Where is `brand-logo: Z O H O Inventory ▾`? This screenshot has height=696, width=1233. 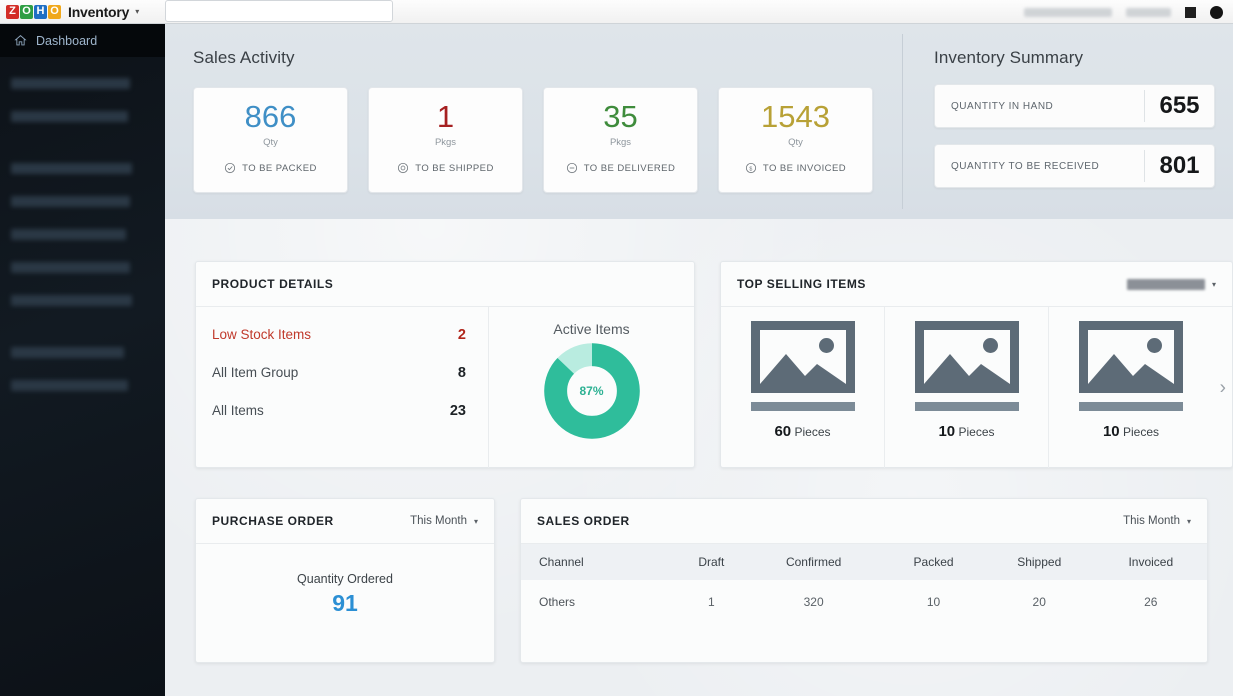 brand-logo: Z O H O Inventory ▾ is located at coordinates (69, 12).